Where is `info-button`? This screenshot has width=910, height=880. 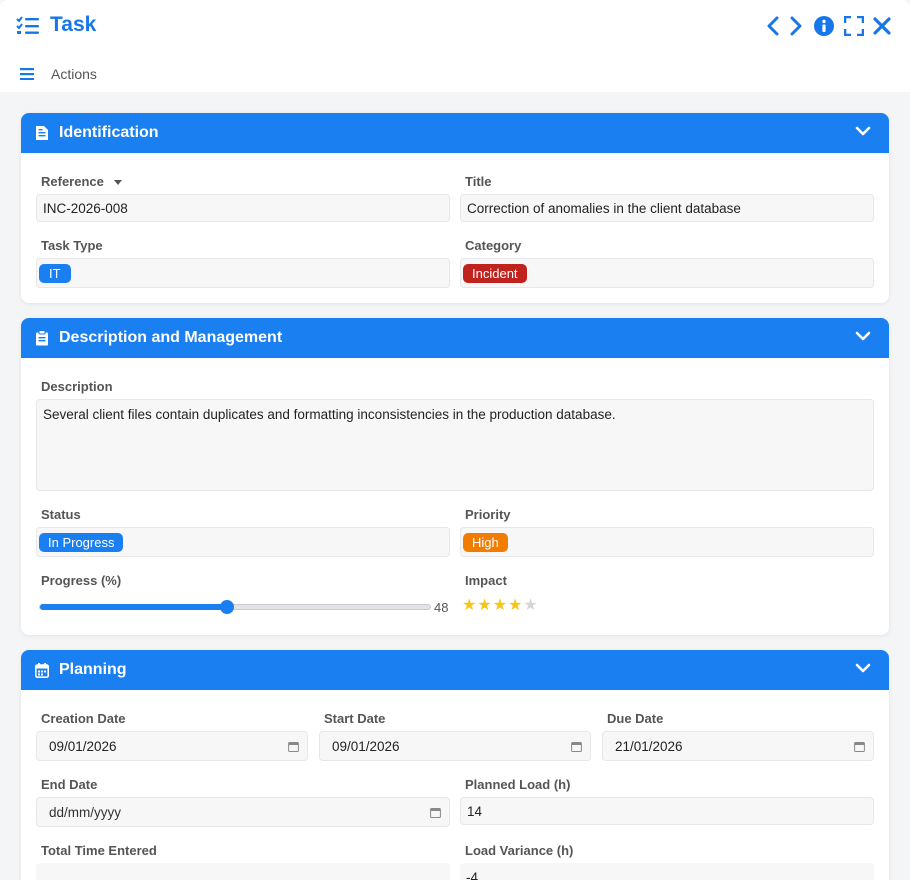 info-button is located at coordinates (824, 26).